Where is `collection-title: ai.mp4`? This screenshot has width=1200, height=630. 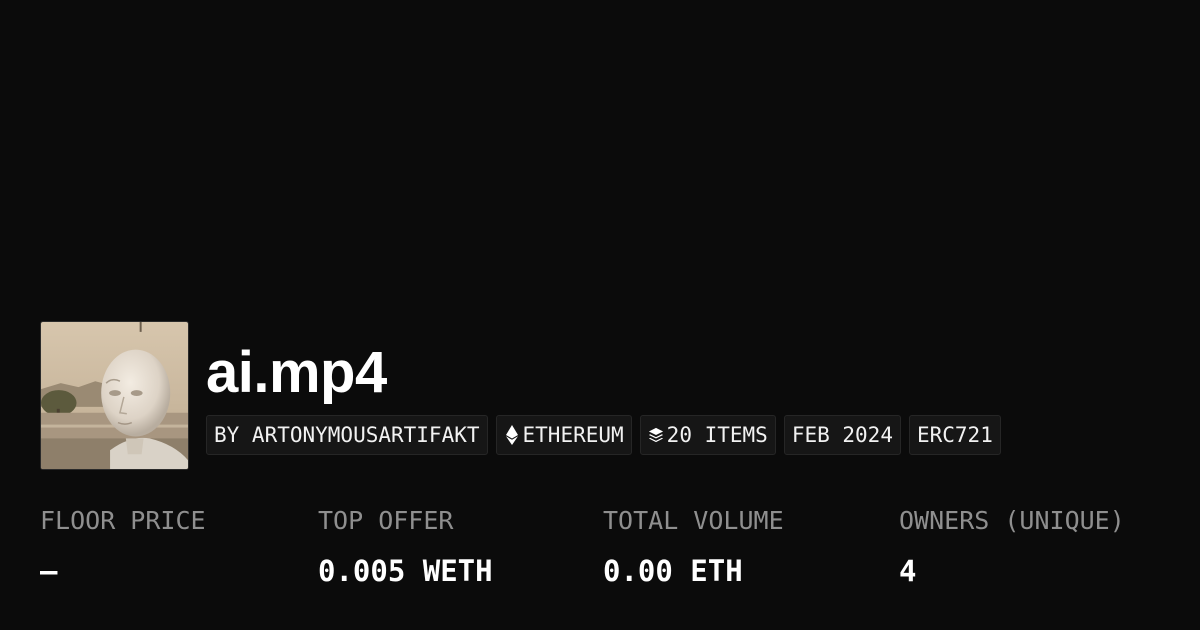 collection-title: ai.mp4 is located at coordinates (296, 372).